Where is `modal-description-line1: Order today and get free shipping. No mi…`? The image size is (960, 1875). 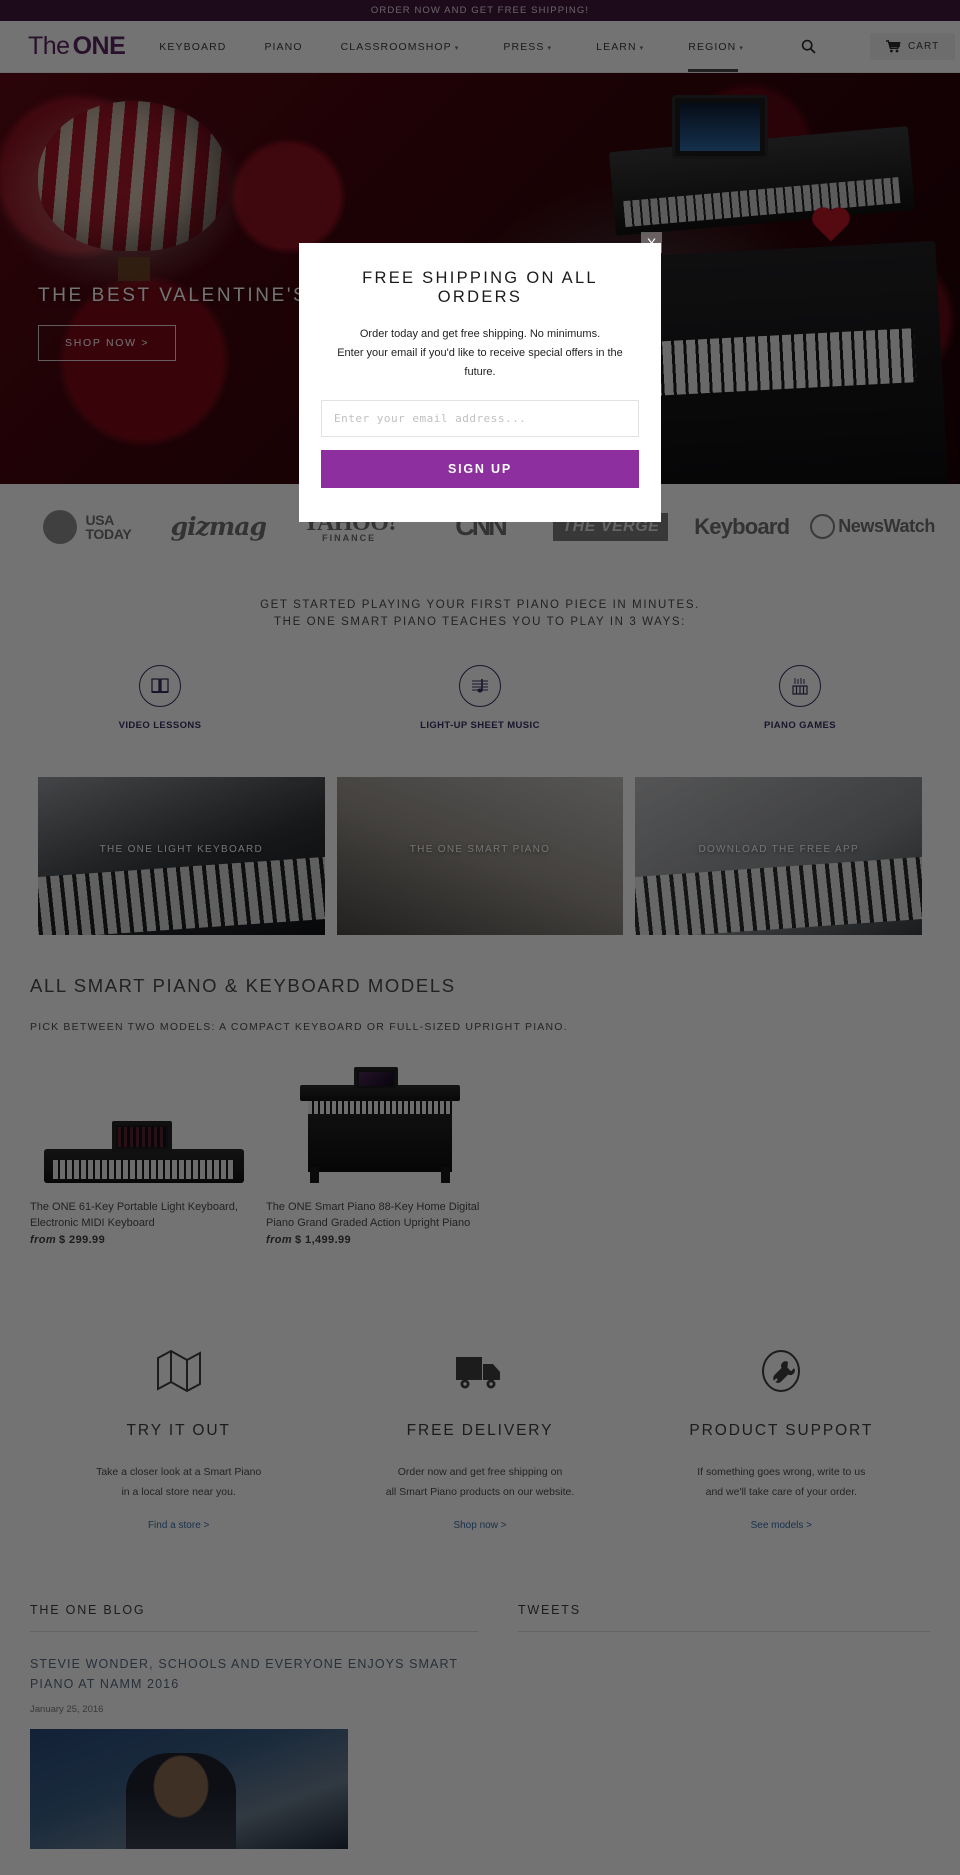
modal-description-line1: Order today and get free shipping. No mi… is located at coordinates (480, 334).